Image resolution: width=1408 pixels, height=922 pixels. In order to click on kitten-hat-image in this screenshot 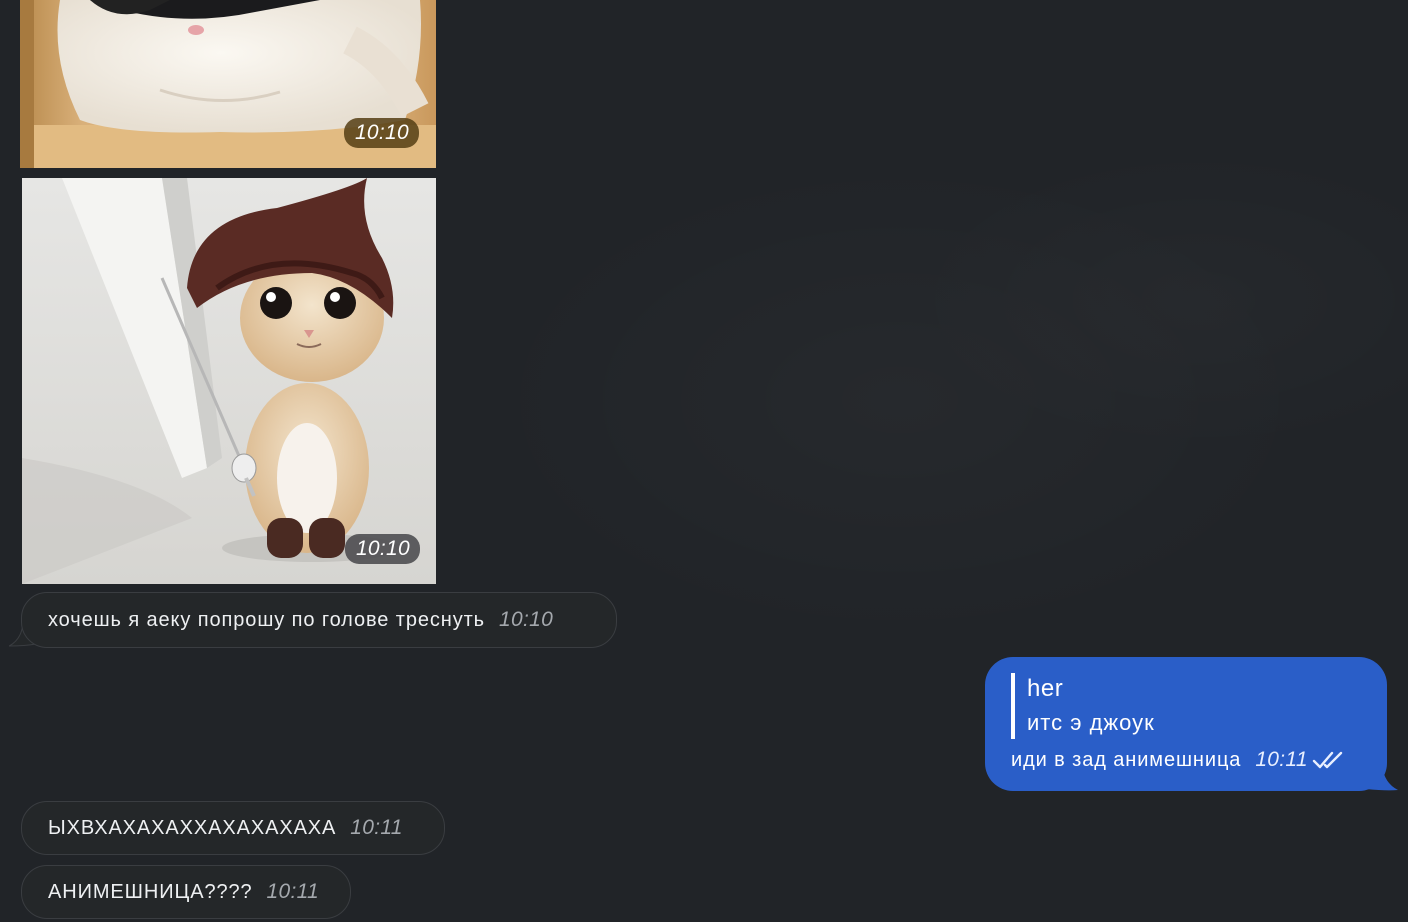, I will do `click(229, 381)`.